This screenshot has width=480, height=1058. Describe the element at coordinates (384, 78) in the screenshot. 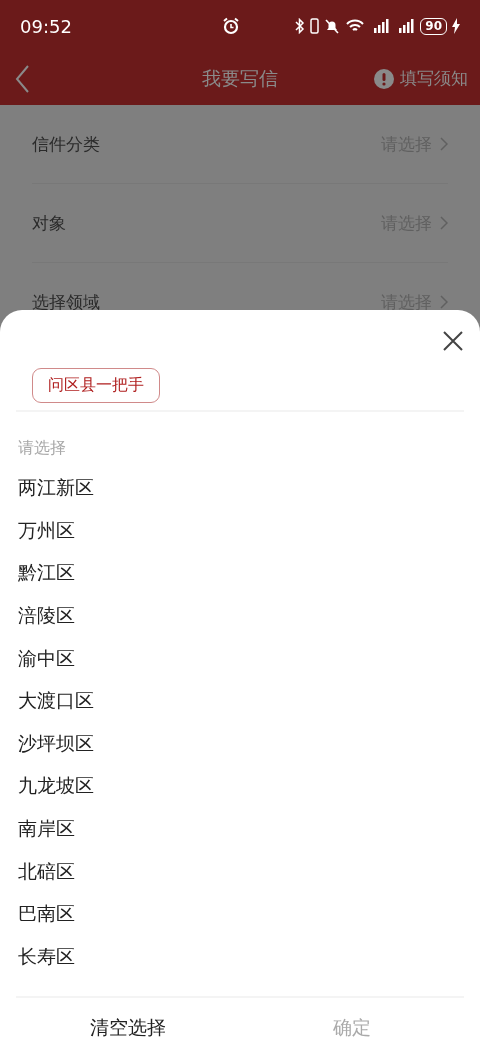

I see `exclamation-icon` at that location.